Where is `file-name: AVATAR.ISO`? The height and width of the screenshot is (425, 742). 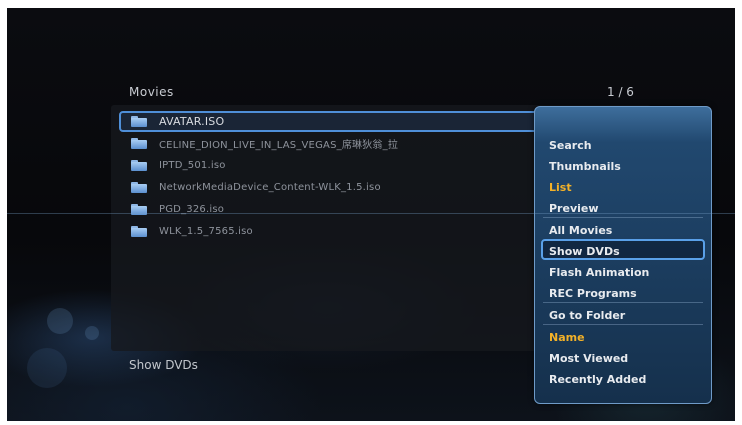
file-name: AVATAR.ISO is located at coordinates (192, 121).